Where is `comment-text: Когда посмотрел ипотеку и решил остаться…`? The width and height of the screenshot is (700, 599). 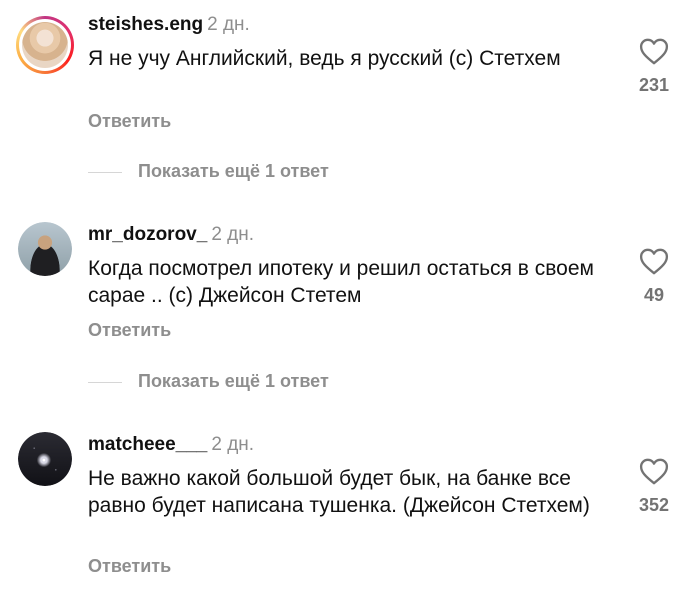
comment-text: Когда посмотрел ипотеку и решил остаться… is located at coordinates (341, 282).